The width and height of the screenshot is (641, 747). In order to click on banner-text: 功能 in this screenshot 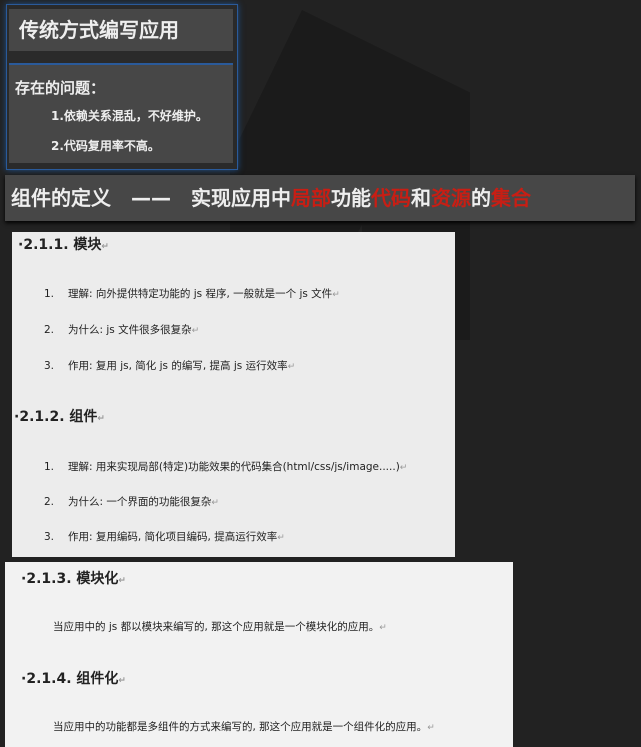, I will do `click(351, 198)`.